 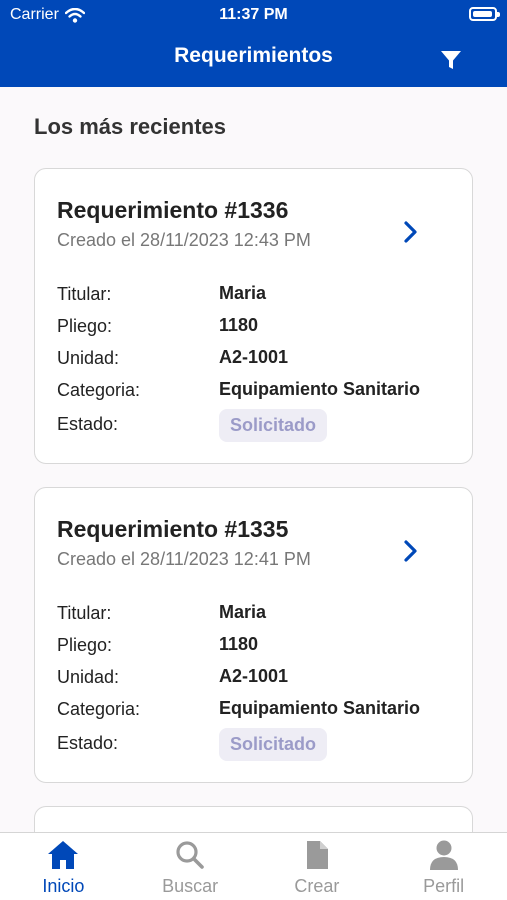 What do you see at coordinates (173, 210) in the screenshot?
I see `request-title: Requerimiento #1336` at bounding box center [173, 210].